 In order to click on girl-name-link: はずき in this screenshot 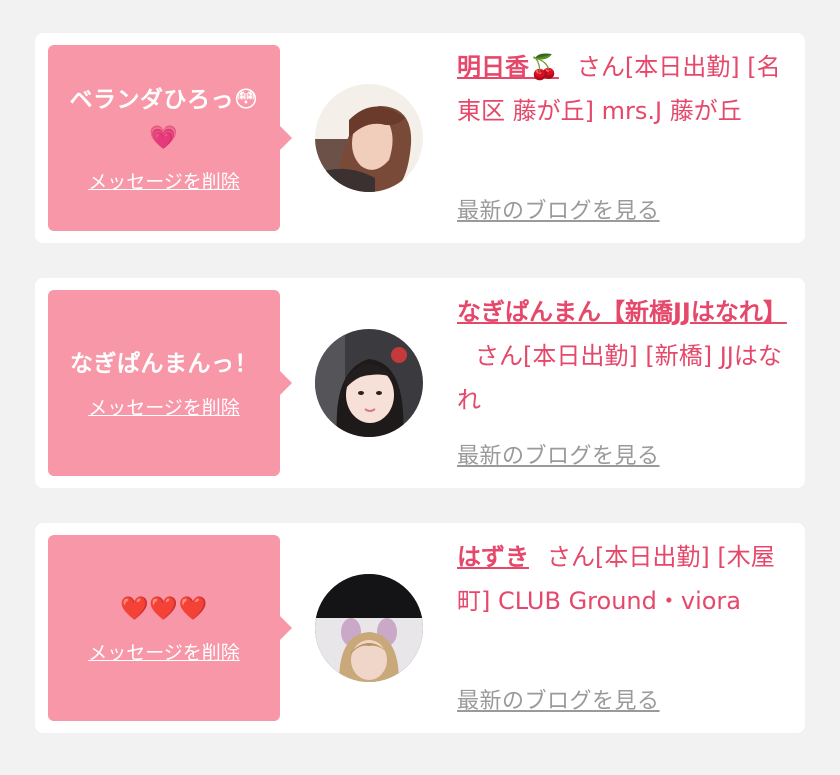, I will do `click(493, 557)`.